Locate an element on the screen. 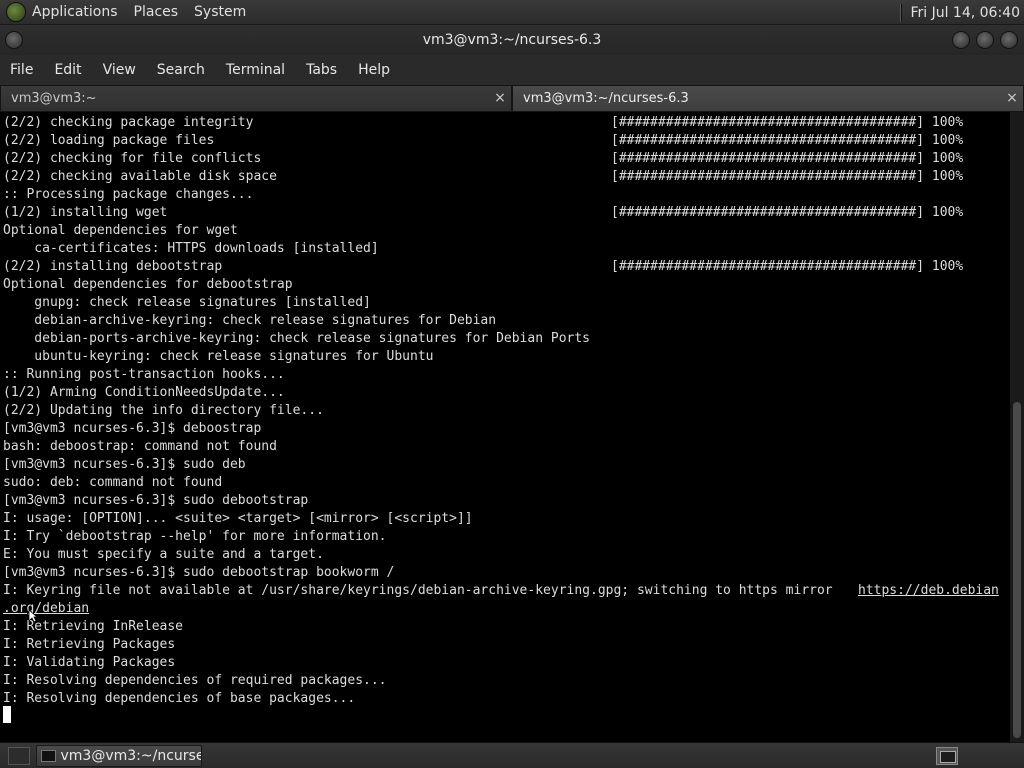 This screenshot has height=768, width=1024. tab-label: vm3@vm3:~/ncurses-6.3 is located at coordinates (606, 98).